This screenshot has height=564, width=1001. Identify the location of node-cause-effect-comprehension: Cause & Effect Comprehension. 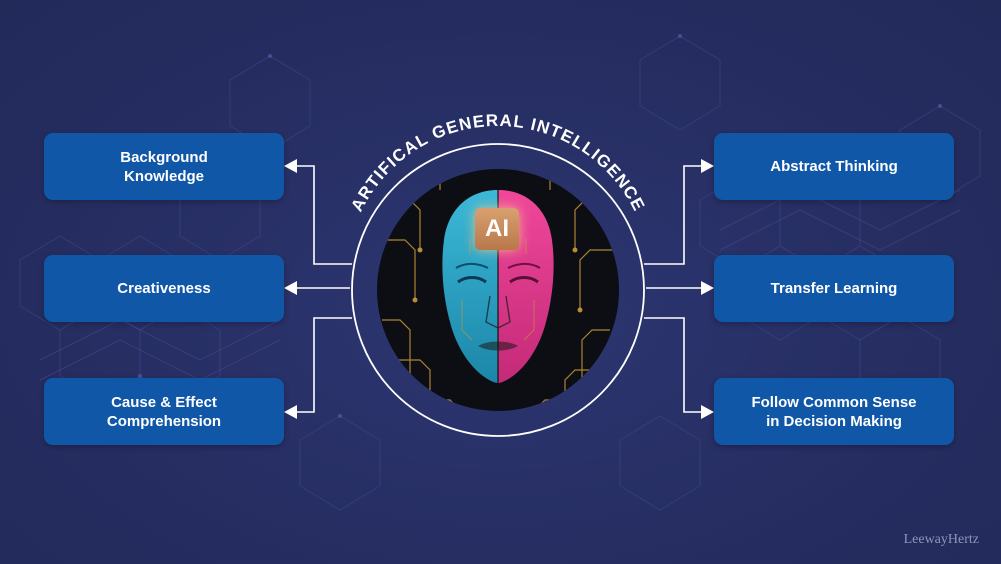
(164, 411).